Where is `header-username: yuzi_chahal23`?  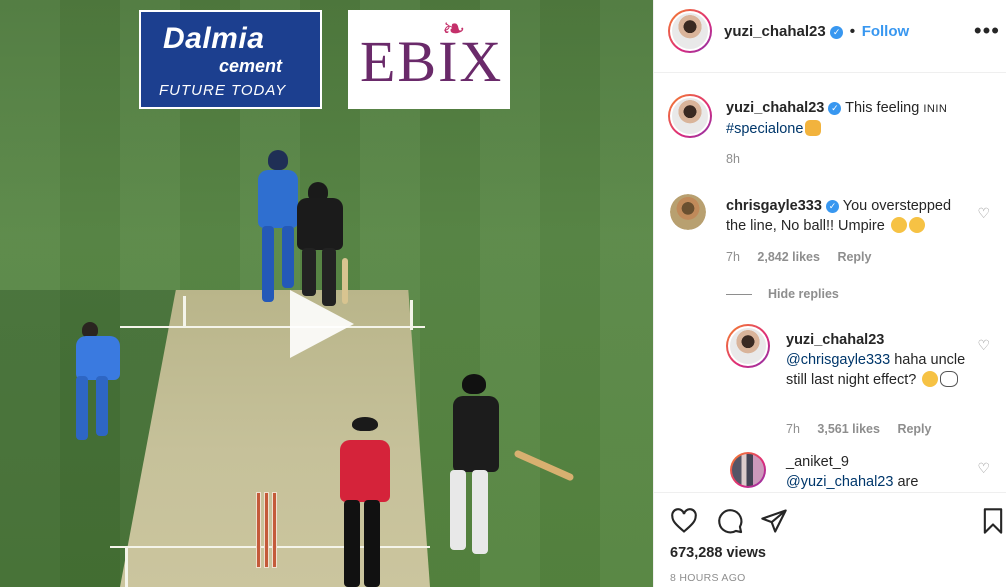
header-username: yuzi_chahal23 is located at coordinates (775, 31).